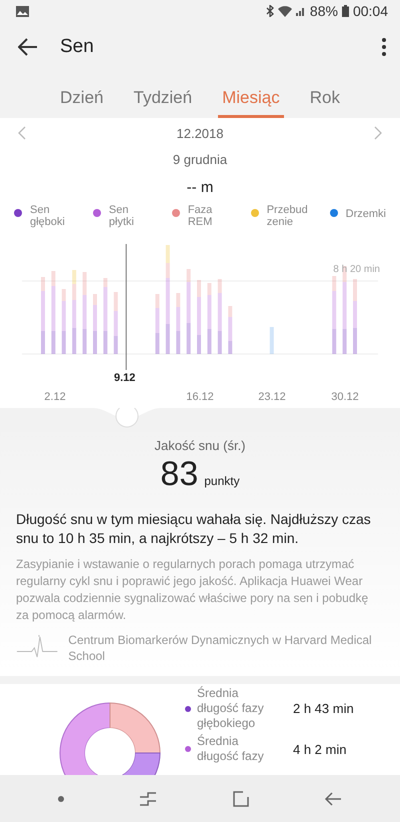 The height and width of the screenshot is (822, 400). Describe the element at coordinates (201, 216) in the screenshot. I see `legend-label: Faza REM` at that location.